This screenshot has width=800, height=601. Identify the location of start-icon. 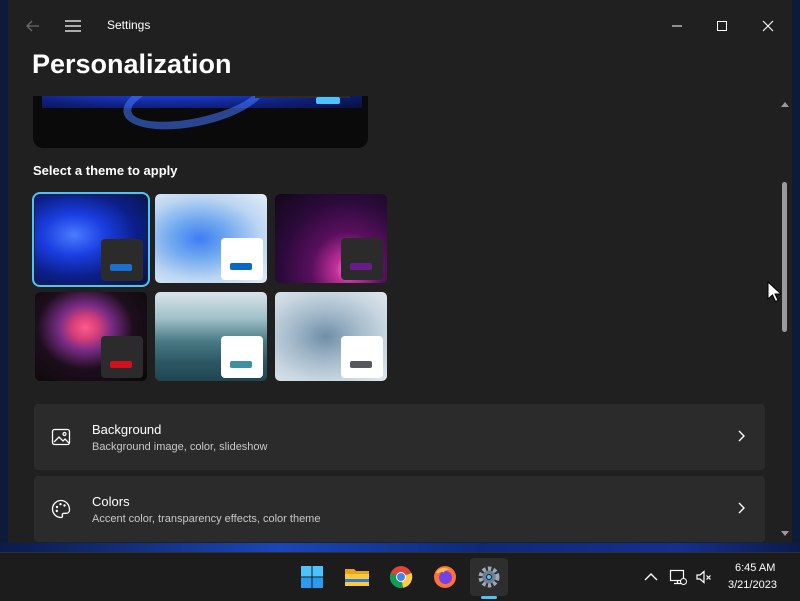
(312, 577).